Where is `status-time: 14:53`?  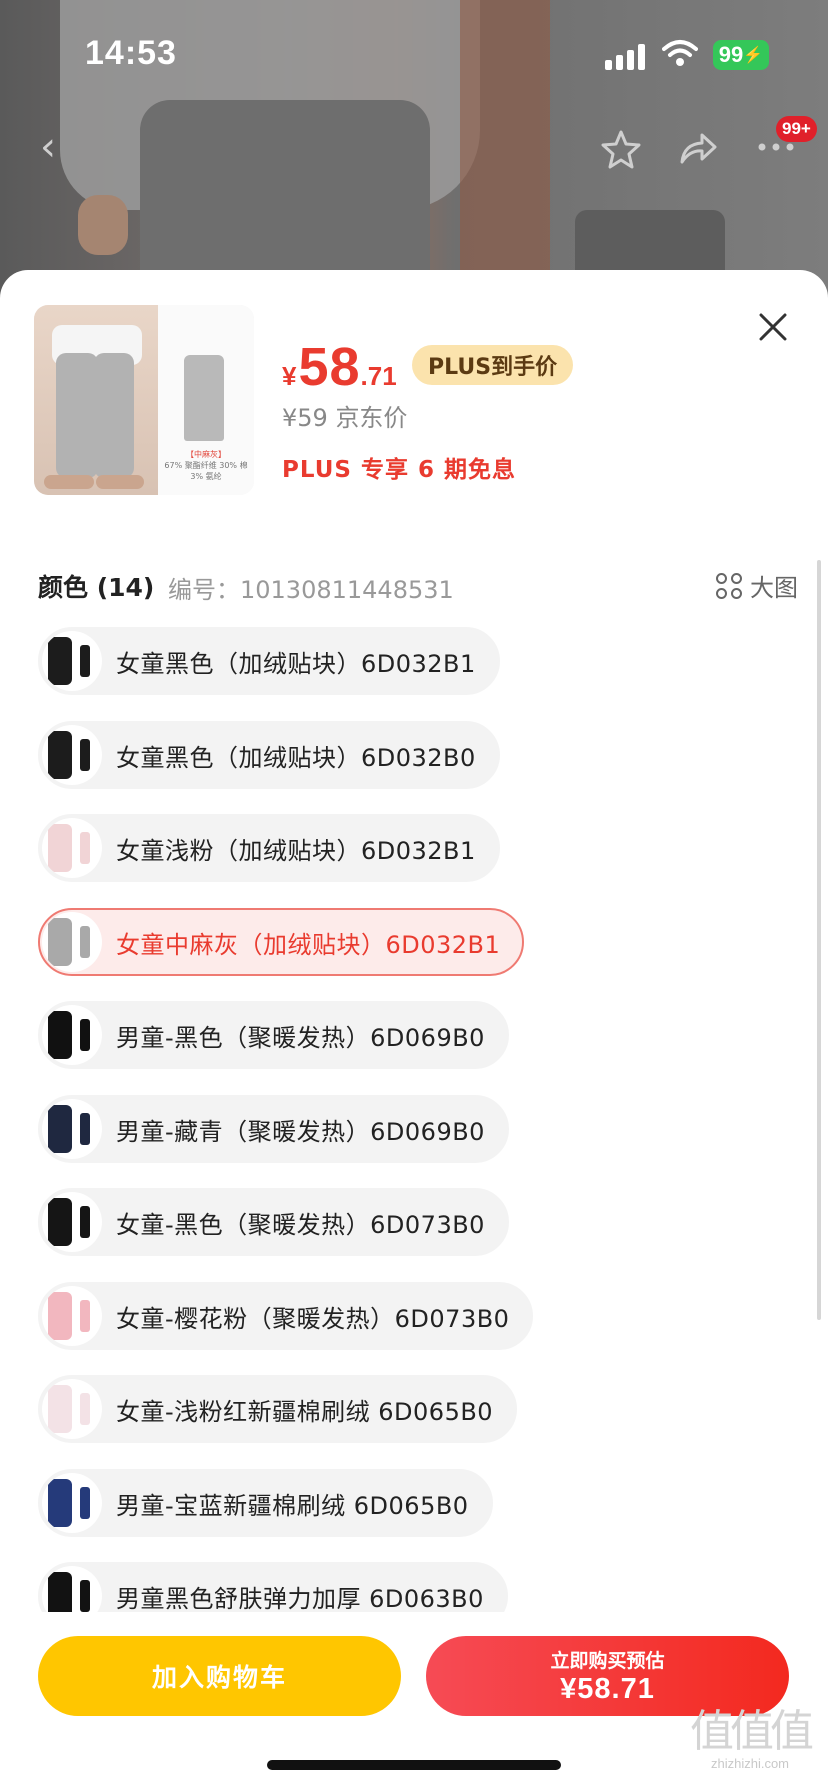
status-time: 14:53 is located at coordinates (131, 53).